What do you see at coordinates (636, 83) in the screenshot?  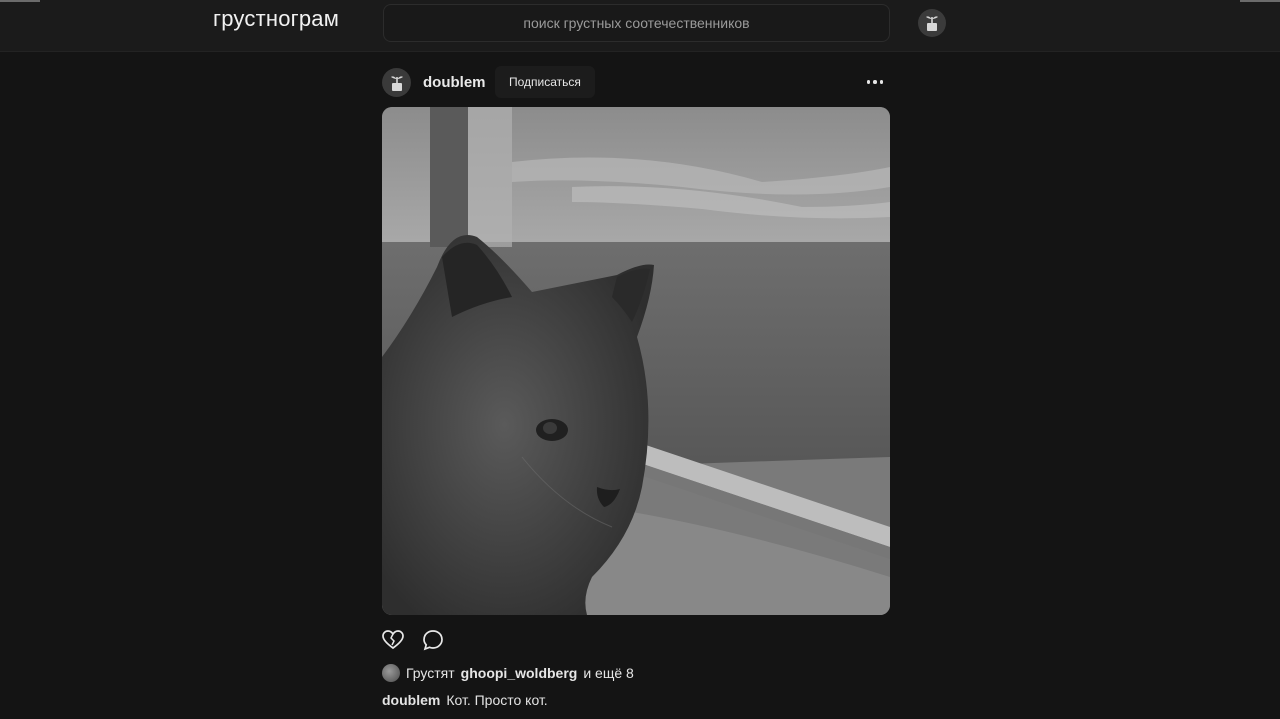 I see `post-header: doublem Подписаться` at bounding box center [636, 83].